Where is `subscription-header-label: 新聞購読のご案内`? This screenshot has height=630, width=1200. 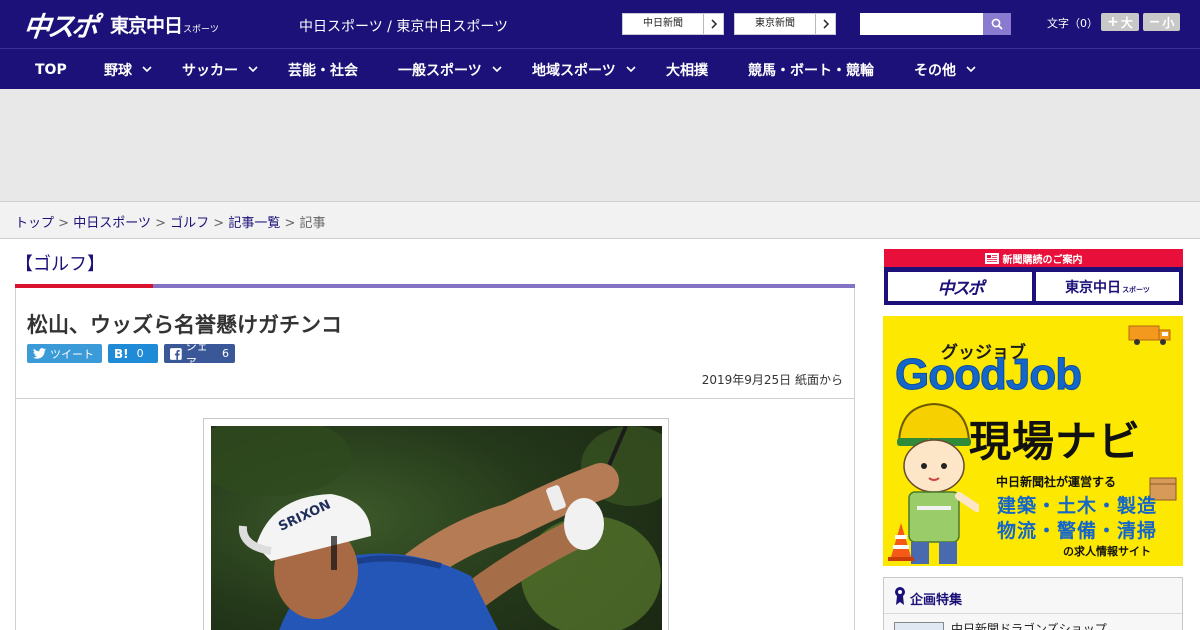
subscription-header-label: 新聞購読のご案内 is located at coordinates (1042, 260).